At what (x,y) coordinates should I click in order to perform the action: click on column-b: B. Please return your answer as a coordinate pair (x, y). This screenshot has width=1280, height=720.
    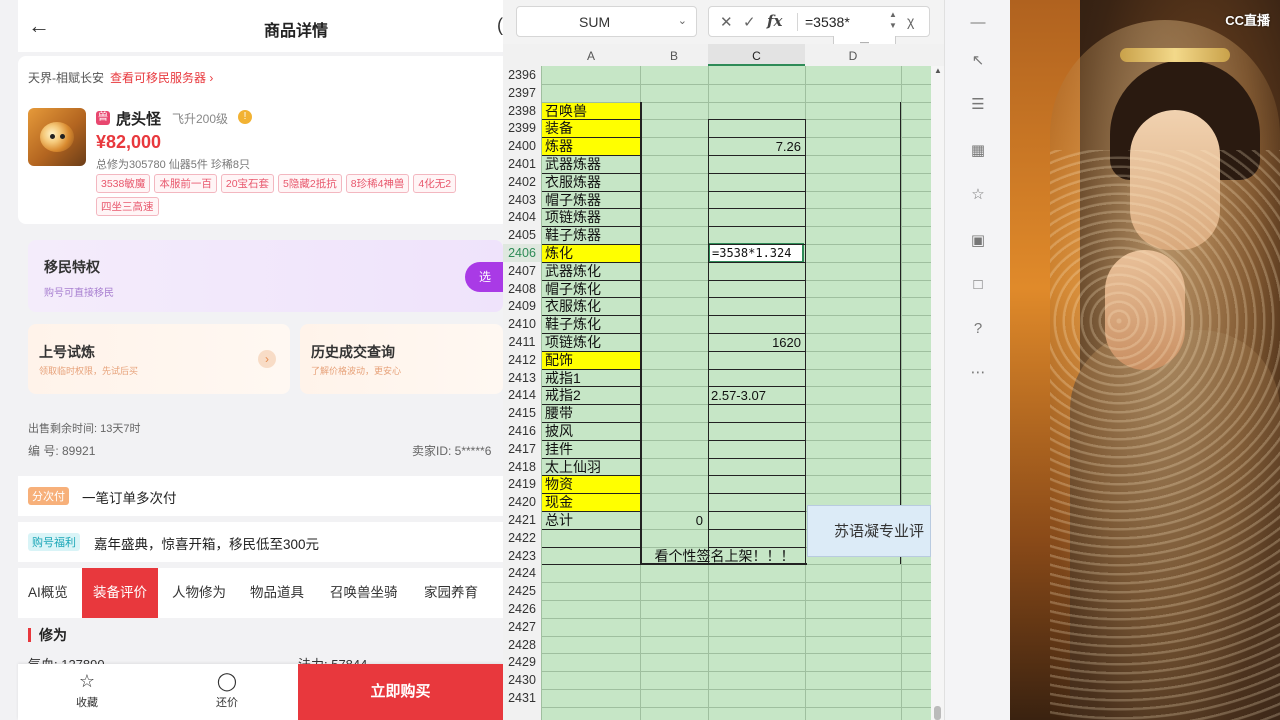
    Looking at the image, I should click on (674, 55).